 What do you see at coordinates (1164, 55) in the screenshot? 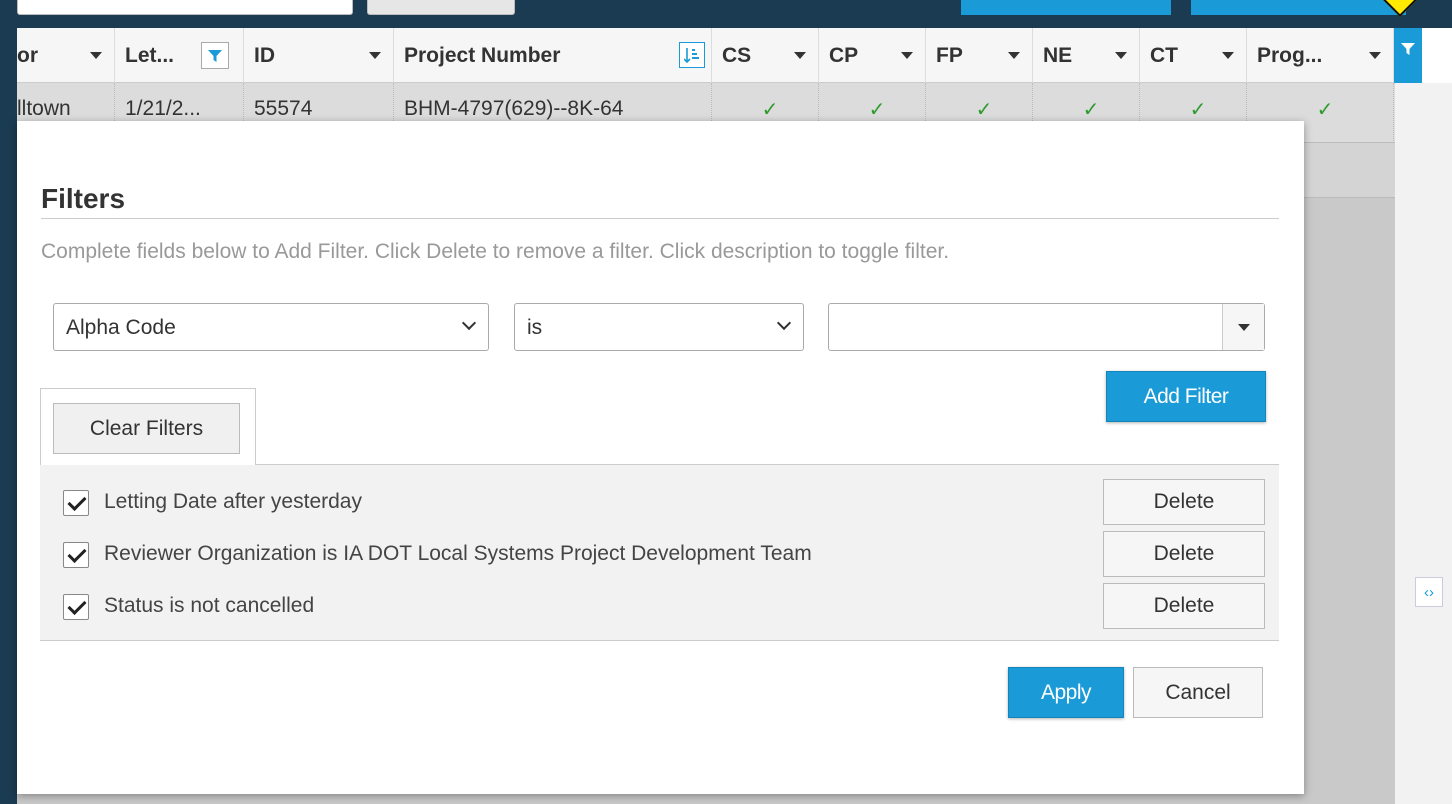
I see `column-label: CT` at bounding box center [1164, 55].